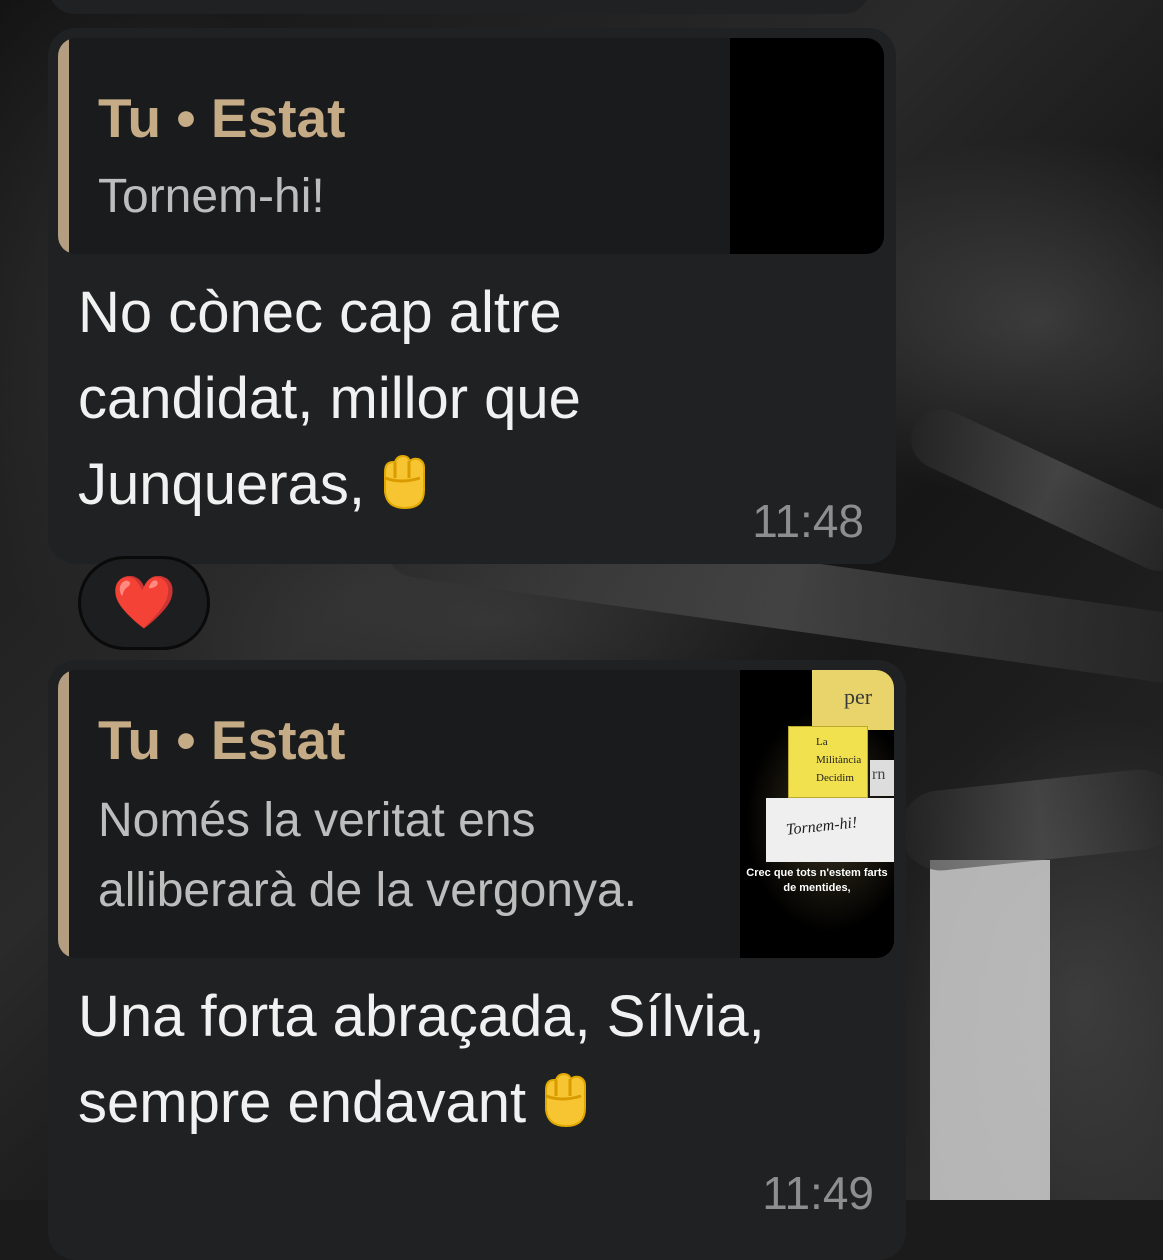 This screenshot has height=1260, width=1163. I want to click on quoted-status: Tu • Estat Tornem-hi!, so click(471, 146).